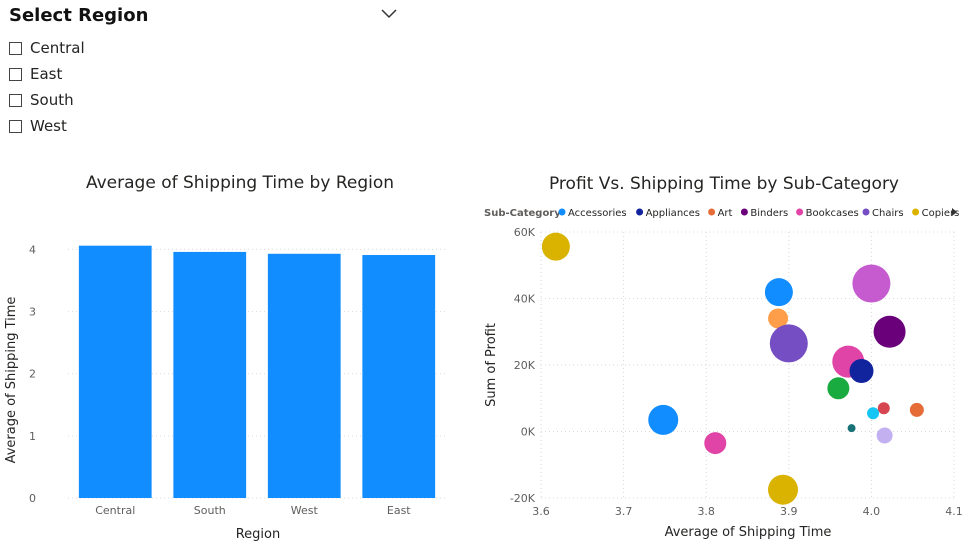  Describe the element at coordinates (525, 232) in the screenshot. I see `scatter-y-tick-label: 60K` at that location.